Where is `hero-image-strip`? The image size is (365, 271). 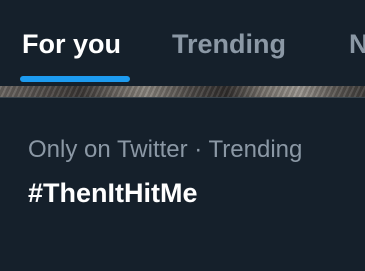
hero-image-strip is located at coordinates (182, 91).